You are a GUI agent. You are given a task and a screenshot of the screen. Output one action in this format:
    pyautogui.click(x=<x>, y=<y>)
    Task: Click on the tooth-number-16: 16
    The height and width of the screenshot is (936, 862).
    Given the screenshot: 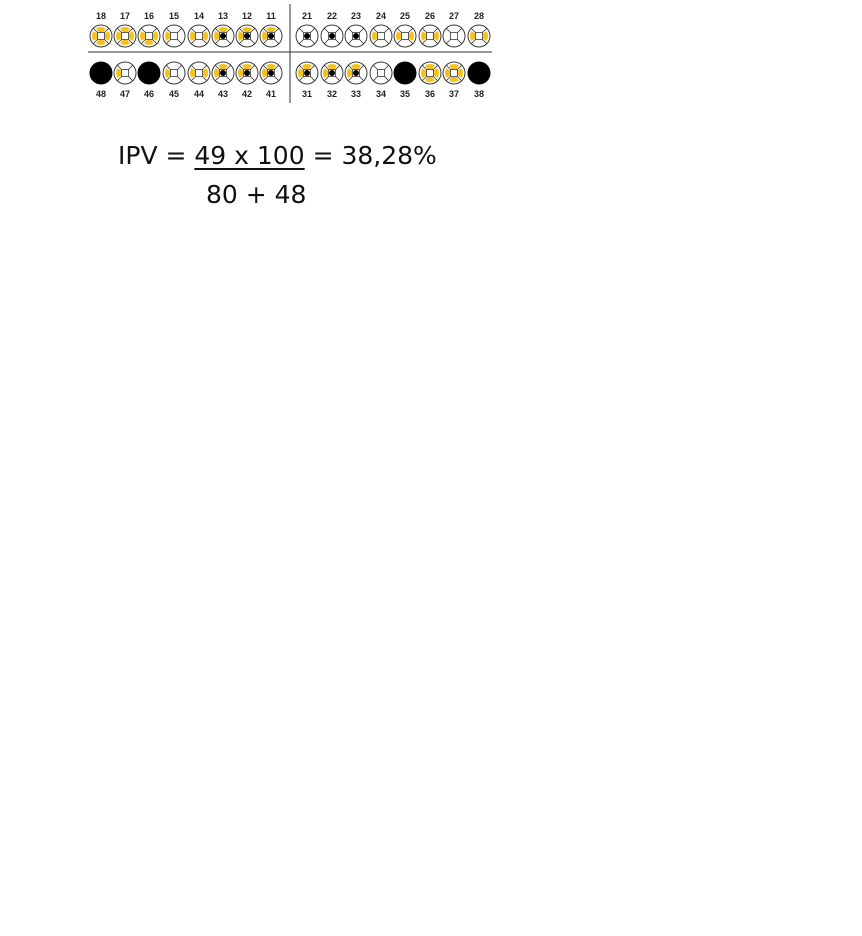 What is the action you would take?
    pyautogui.click(x=149, y=16)
    